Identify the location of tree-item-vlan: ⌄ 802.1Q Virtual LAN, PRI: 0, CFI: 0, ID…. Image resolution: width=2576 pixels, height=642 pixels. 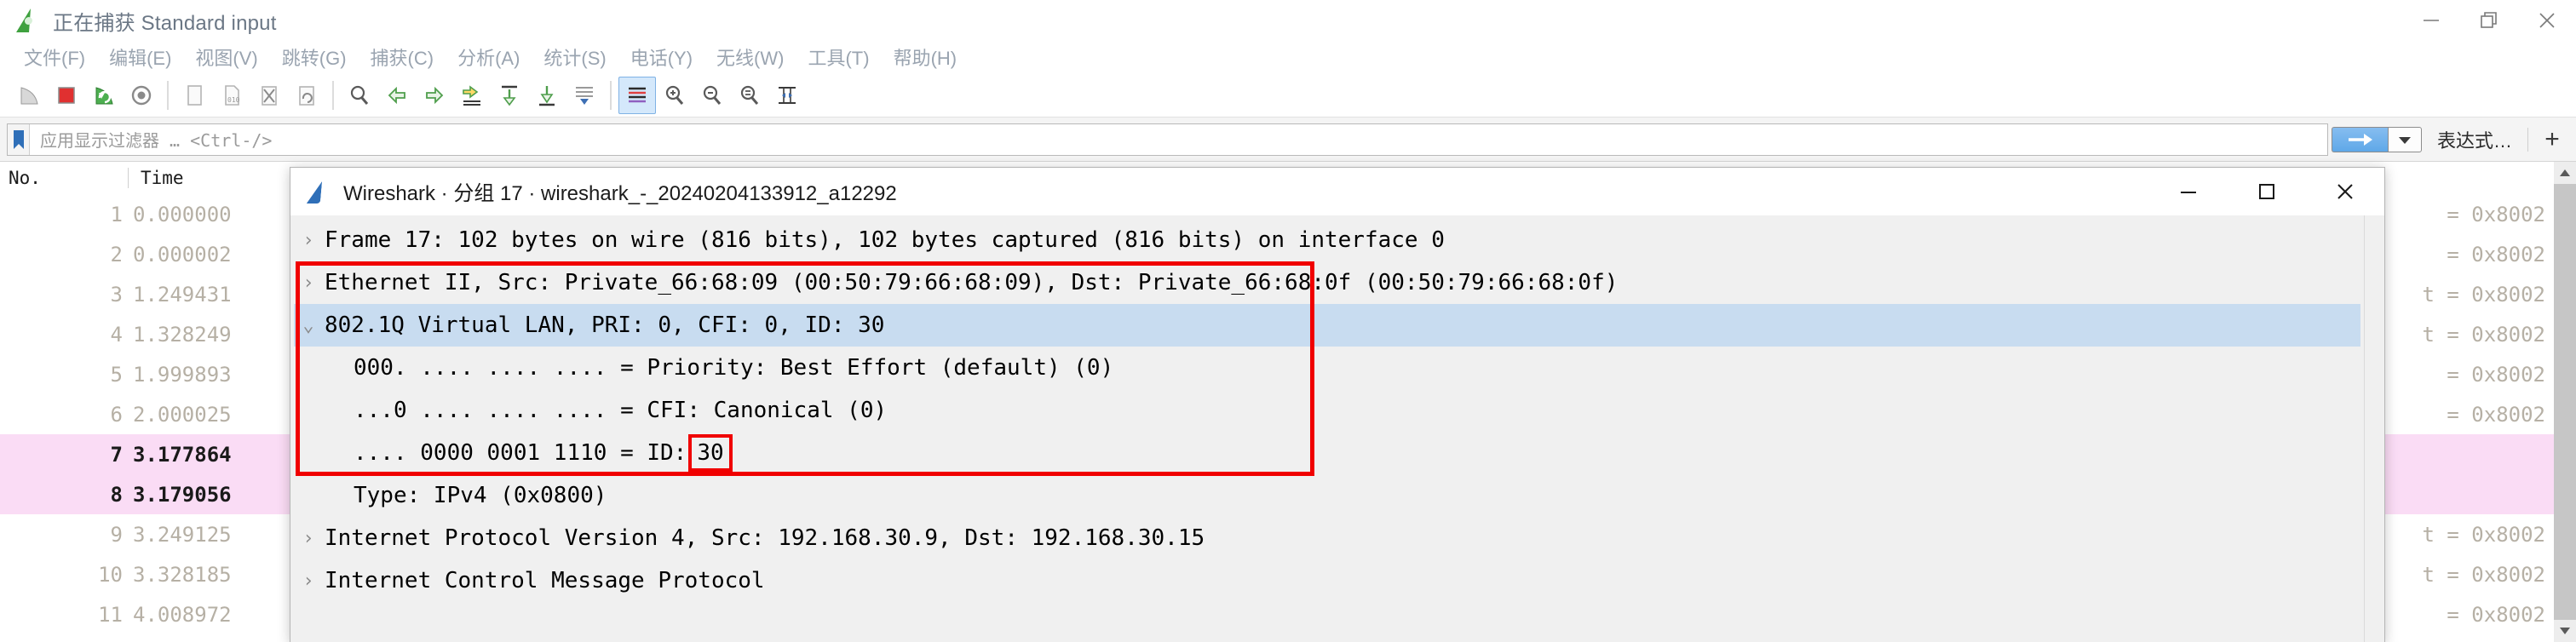
(1327, 325).